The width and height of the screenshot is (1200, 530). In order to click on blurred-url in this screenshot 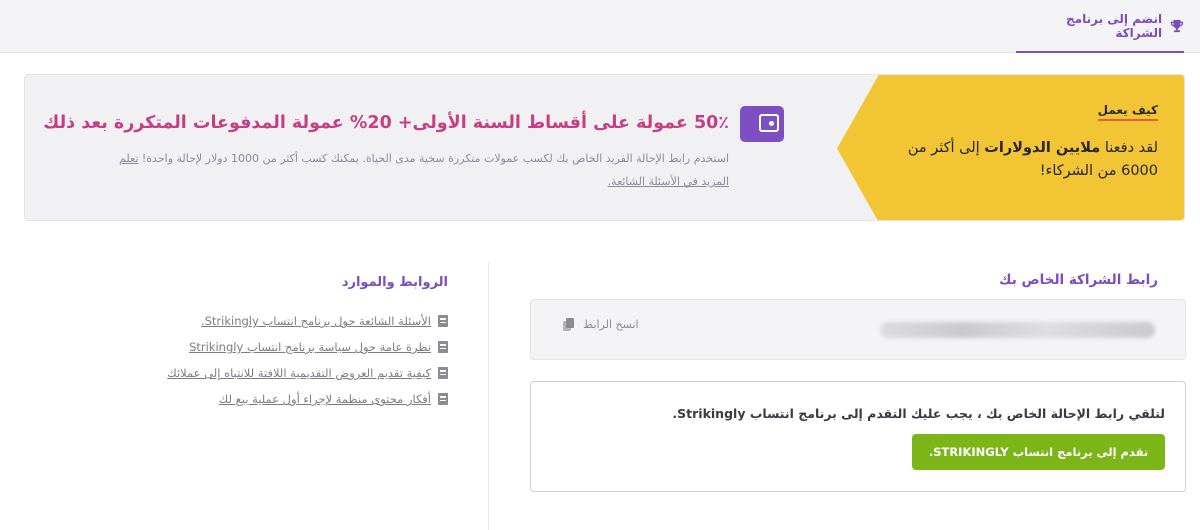, I will do `click(1017, 330)`.